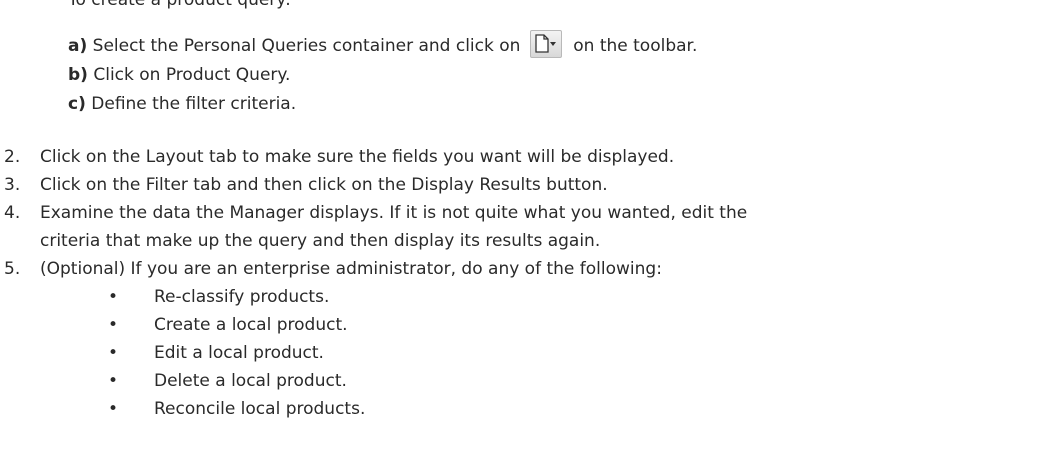 The height and width of the screenshot is (463, 1058). I want to click on bullet-text: Edit a local product., so click(239, 353).